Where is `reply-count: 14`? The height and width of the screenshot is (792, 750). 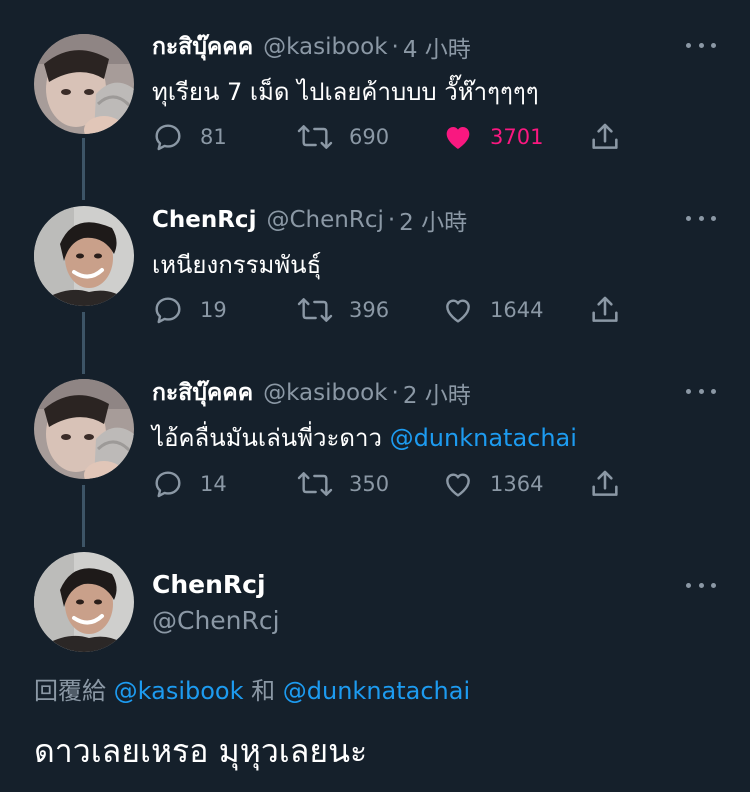
reply-count: 14 is located at coordinates (213, 484).